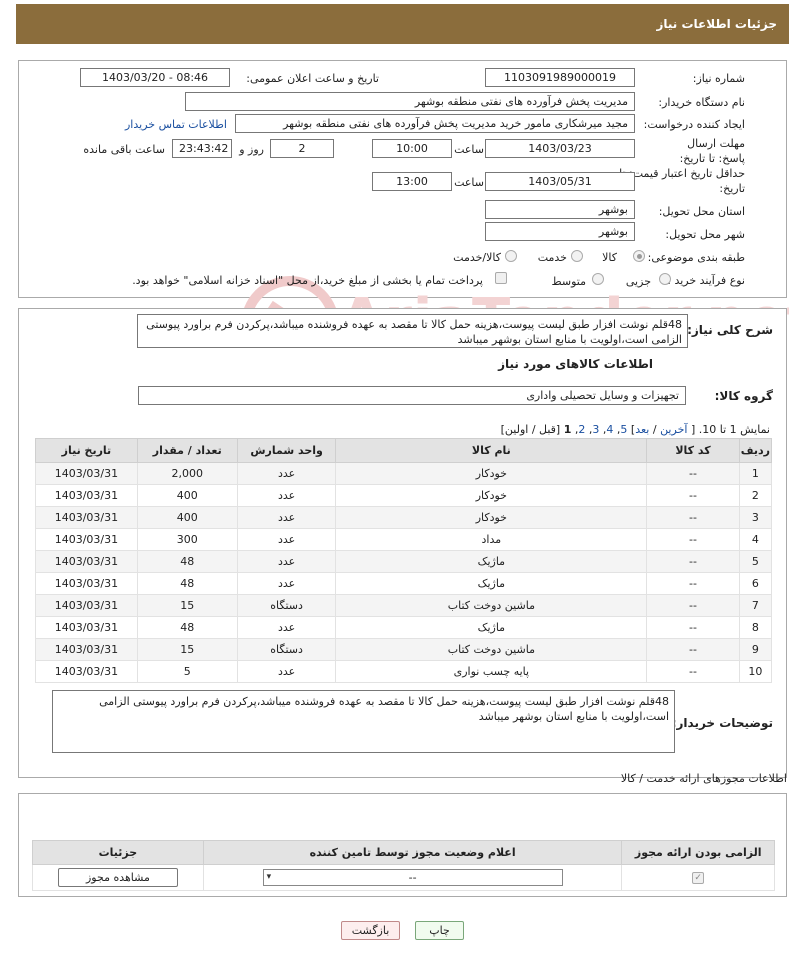 This screenshot has width=789, height=957. Describe the element at coordinates (412, 148) in the screenshot. I see `reply-time-field: 10:00` at that location.